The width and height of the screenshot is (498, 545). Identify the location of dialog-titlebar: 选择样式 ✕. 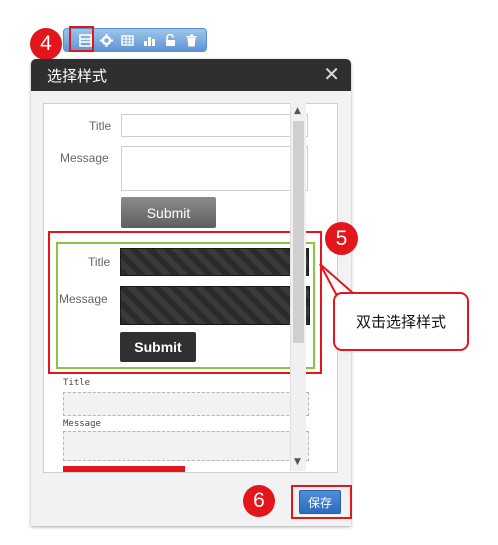
(191, 75).